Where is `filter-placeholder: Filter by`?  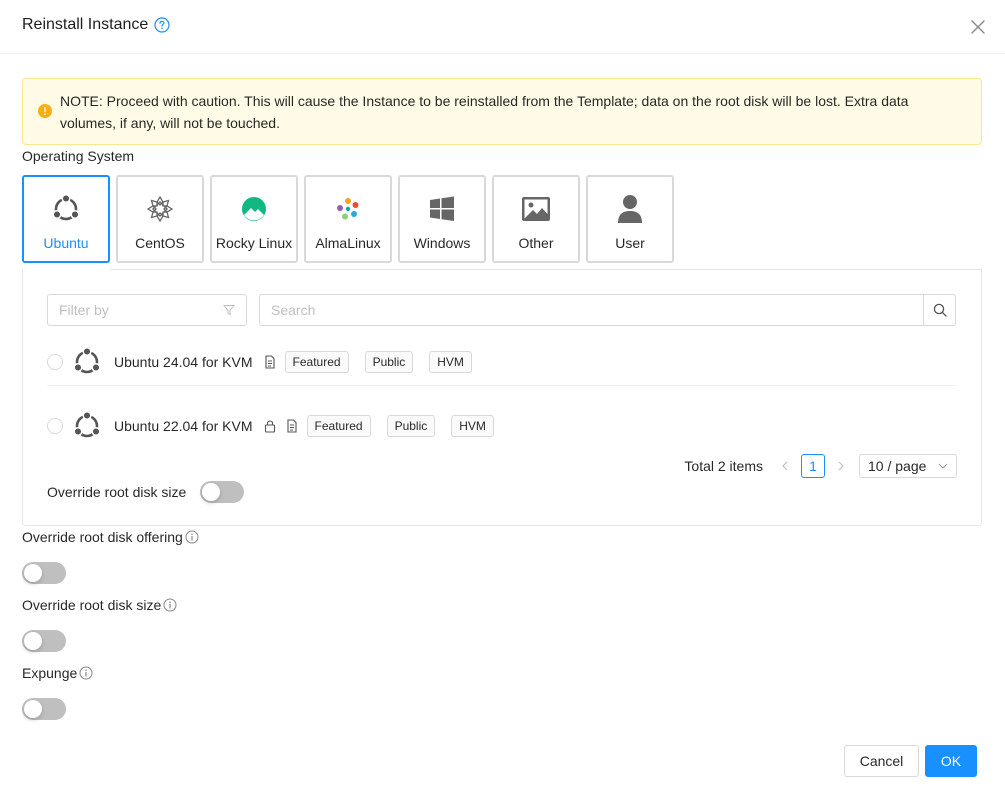 filter-placeholder: Filter by is located at coordinates (84, 310).